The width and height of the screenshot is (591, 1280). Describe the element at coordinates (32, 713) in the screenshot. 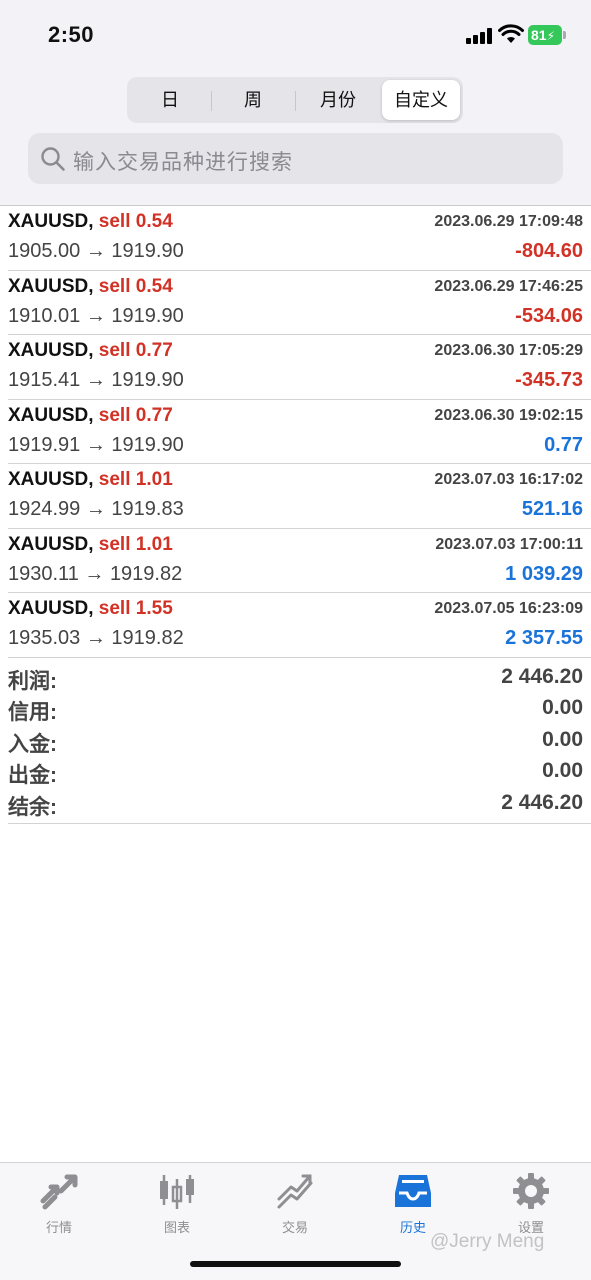

I see `summary-label: 信用:` at that location.